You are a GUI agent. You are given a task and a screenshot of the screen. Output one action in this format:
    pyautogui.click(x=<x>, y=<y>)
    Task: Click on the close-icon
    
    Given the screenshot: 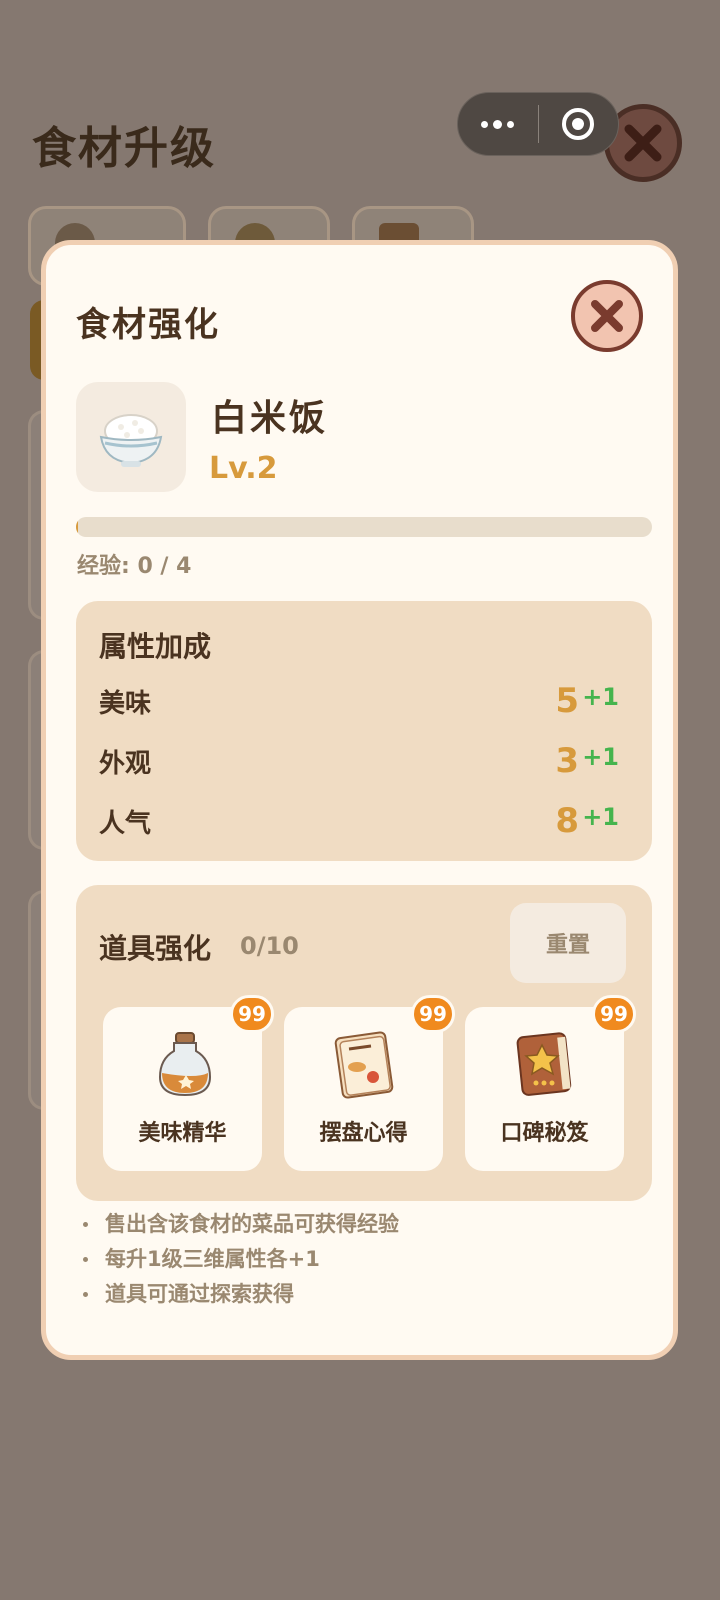 What is the action you would take?
    pyautogui.click(x=607, y=316)
    